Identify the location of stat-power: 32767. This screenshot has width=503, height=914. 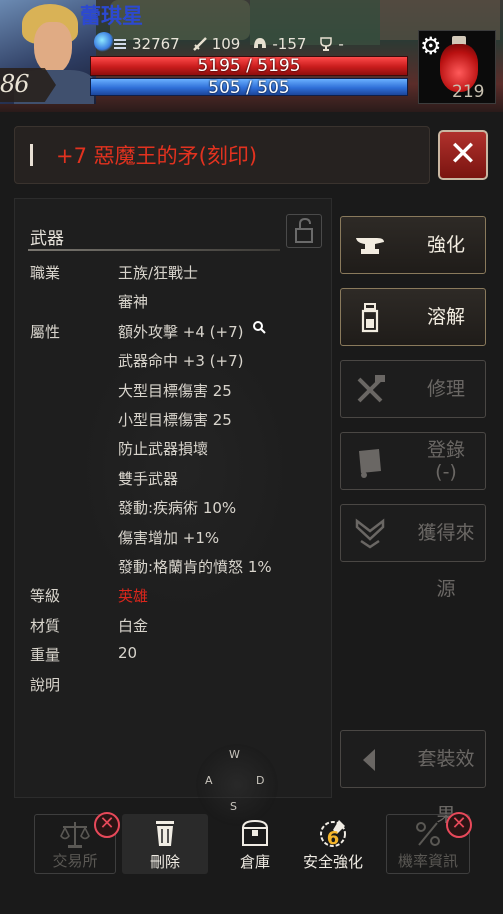
(137, 44).